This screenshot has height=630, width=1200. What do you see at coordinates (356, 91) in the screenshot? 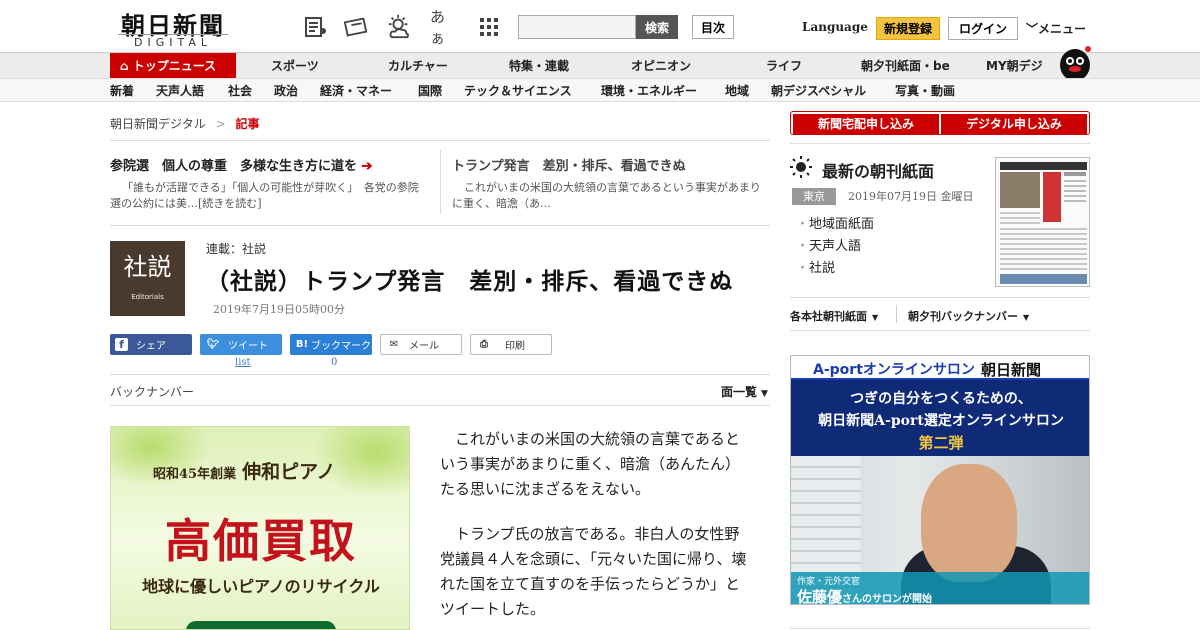
I see `nav2-economy: 経済・マネー` at bounding box center [356, 91].